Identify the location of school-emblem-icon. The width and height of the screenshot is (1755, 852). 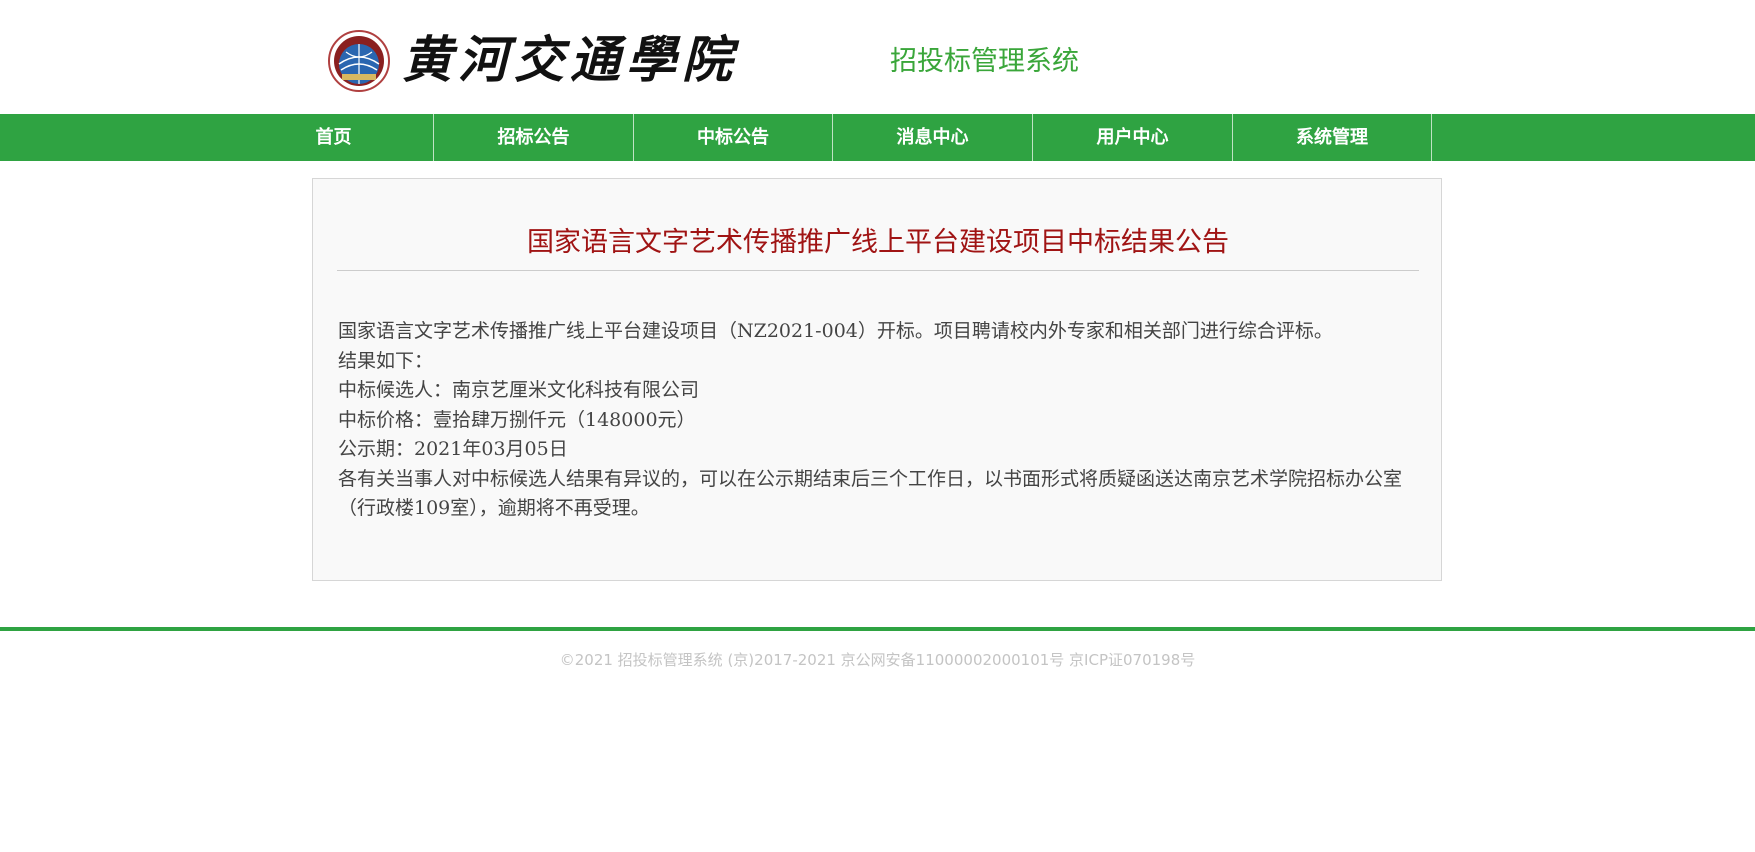
(359, 61).